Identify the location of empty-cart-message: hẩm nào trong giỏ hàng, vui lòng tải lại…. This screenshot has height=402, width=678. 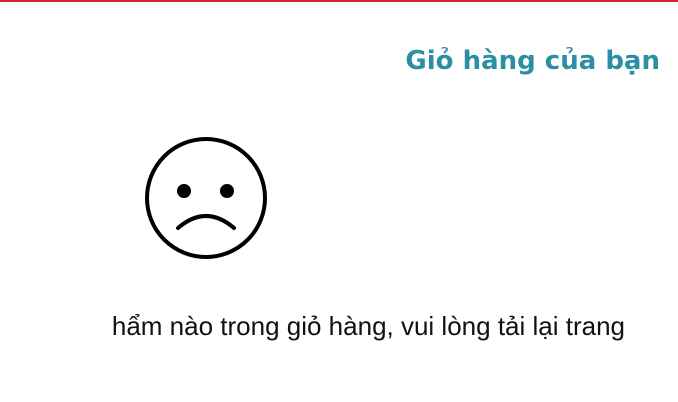
(368, 326).